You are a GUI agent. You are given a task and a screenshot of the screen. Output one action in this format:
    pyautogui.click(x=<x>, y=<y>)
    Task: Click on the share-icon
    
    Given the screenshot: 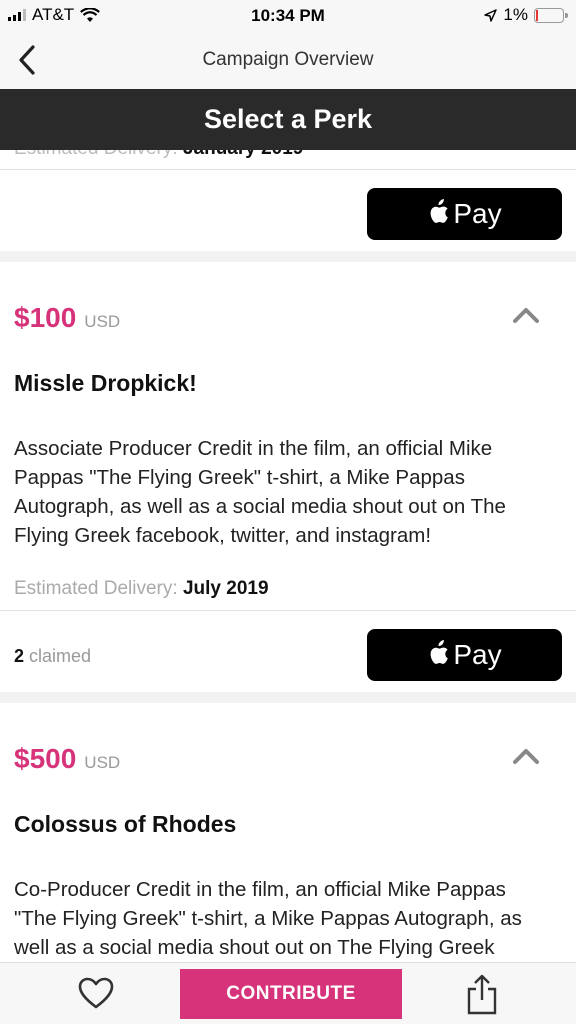 What is the action you would take?
    pyautogui.click(x=482, y=994)
    